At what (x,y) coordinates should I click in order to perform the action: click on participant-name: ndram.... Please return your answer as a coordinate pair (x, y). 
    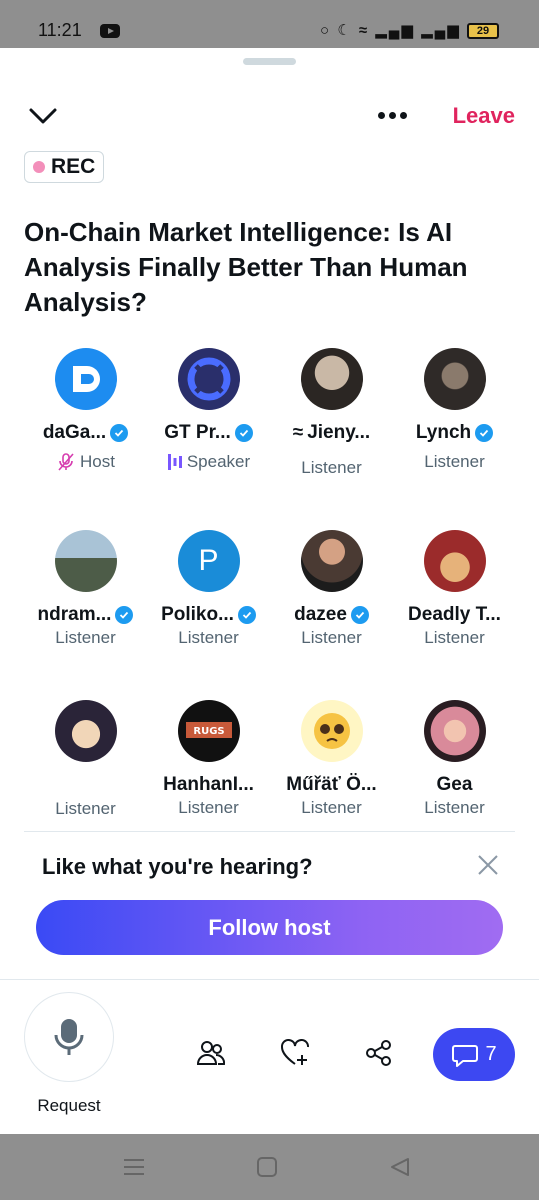
    Looking at the image, I should click on (85, 615).